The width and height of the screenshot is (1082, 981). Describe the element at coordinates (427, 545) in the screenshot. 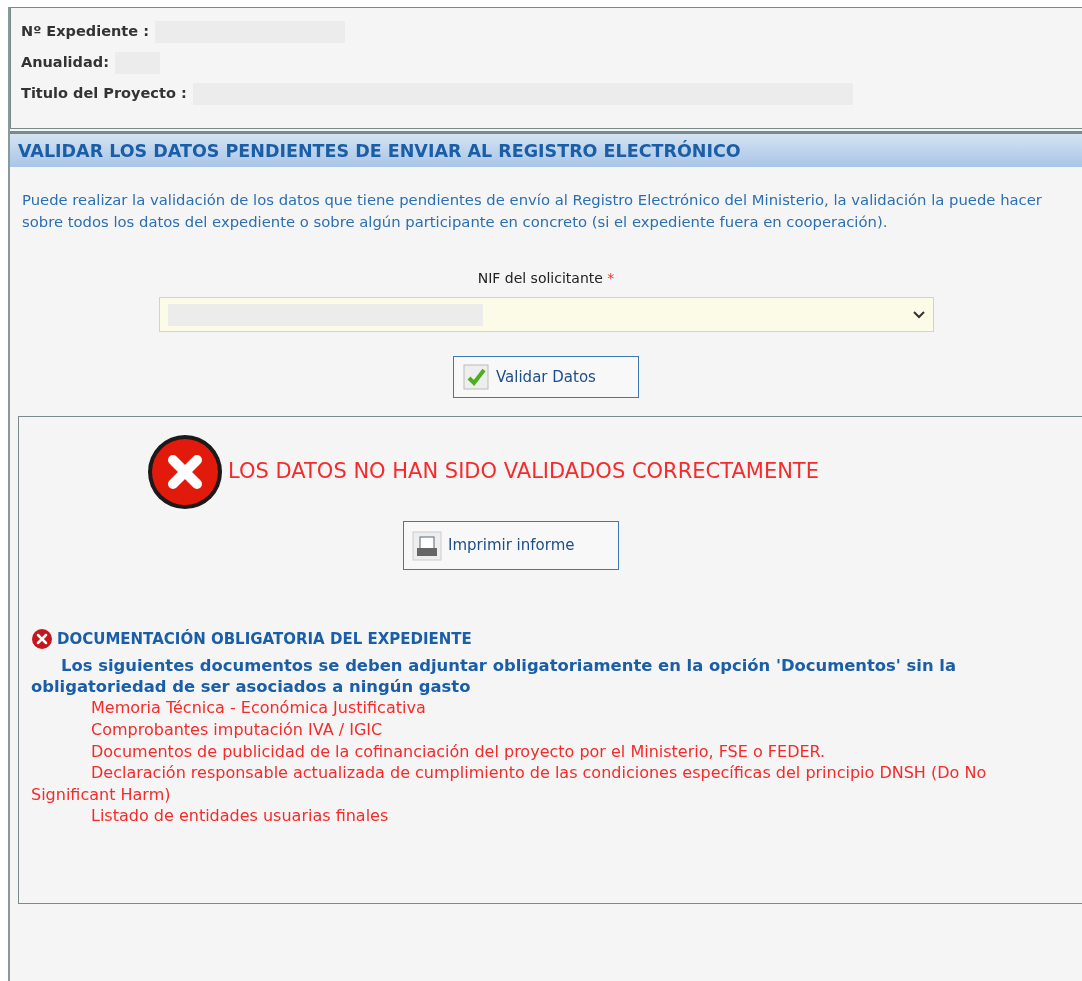

I see `printer-icon` at that location.